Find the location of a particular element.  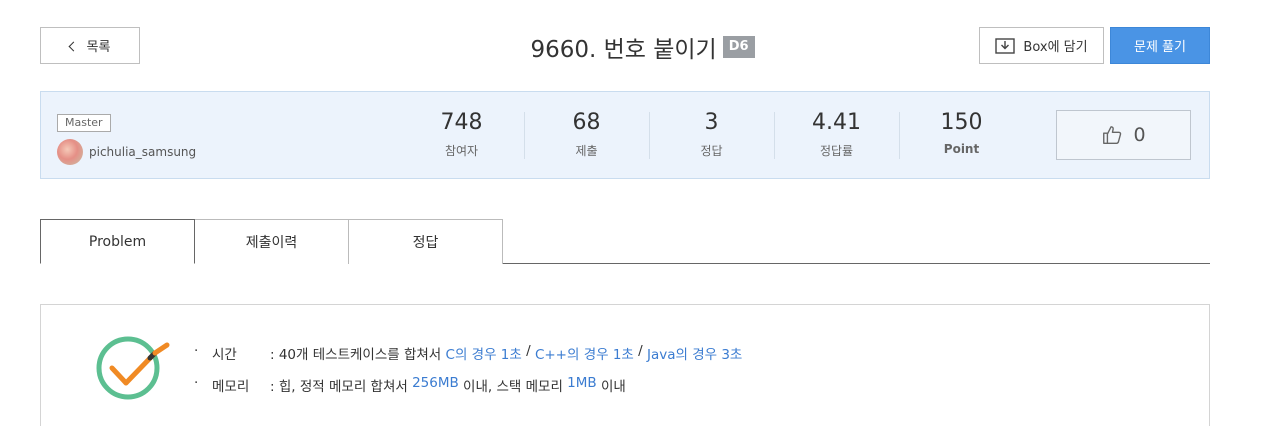

stat-label: 제출 is located at coordinates (586, 151).